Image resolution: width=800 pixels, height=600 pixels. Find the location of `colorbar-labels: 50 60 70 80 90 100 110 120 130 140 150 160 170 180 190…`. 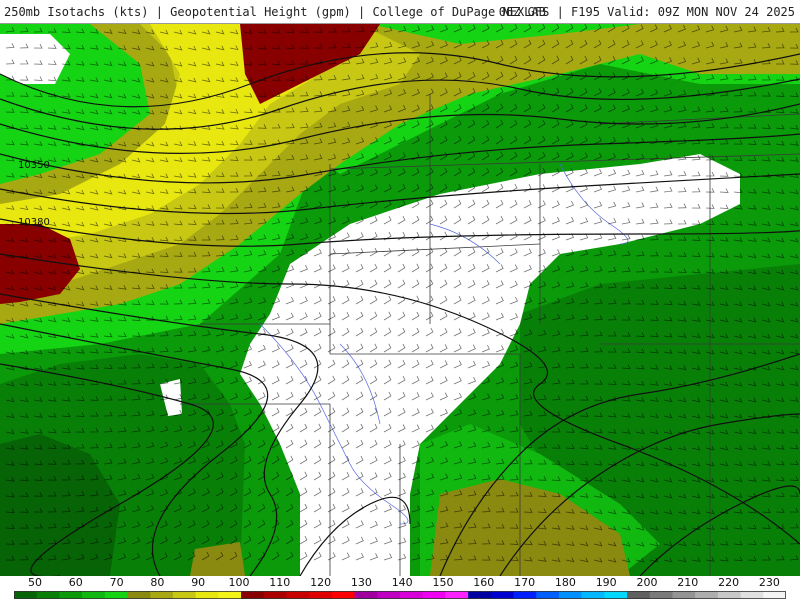

colorbar-labels: 50 60 70 80 90 100 110 120 130 140 150 160 170 180 190… is located at coordinates (400, 582).